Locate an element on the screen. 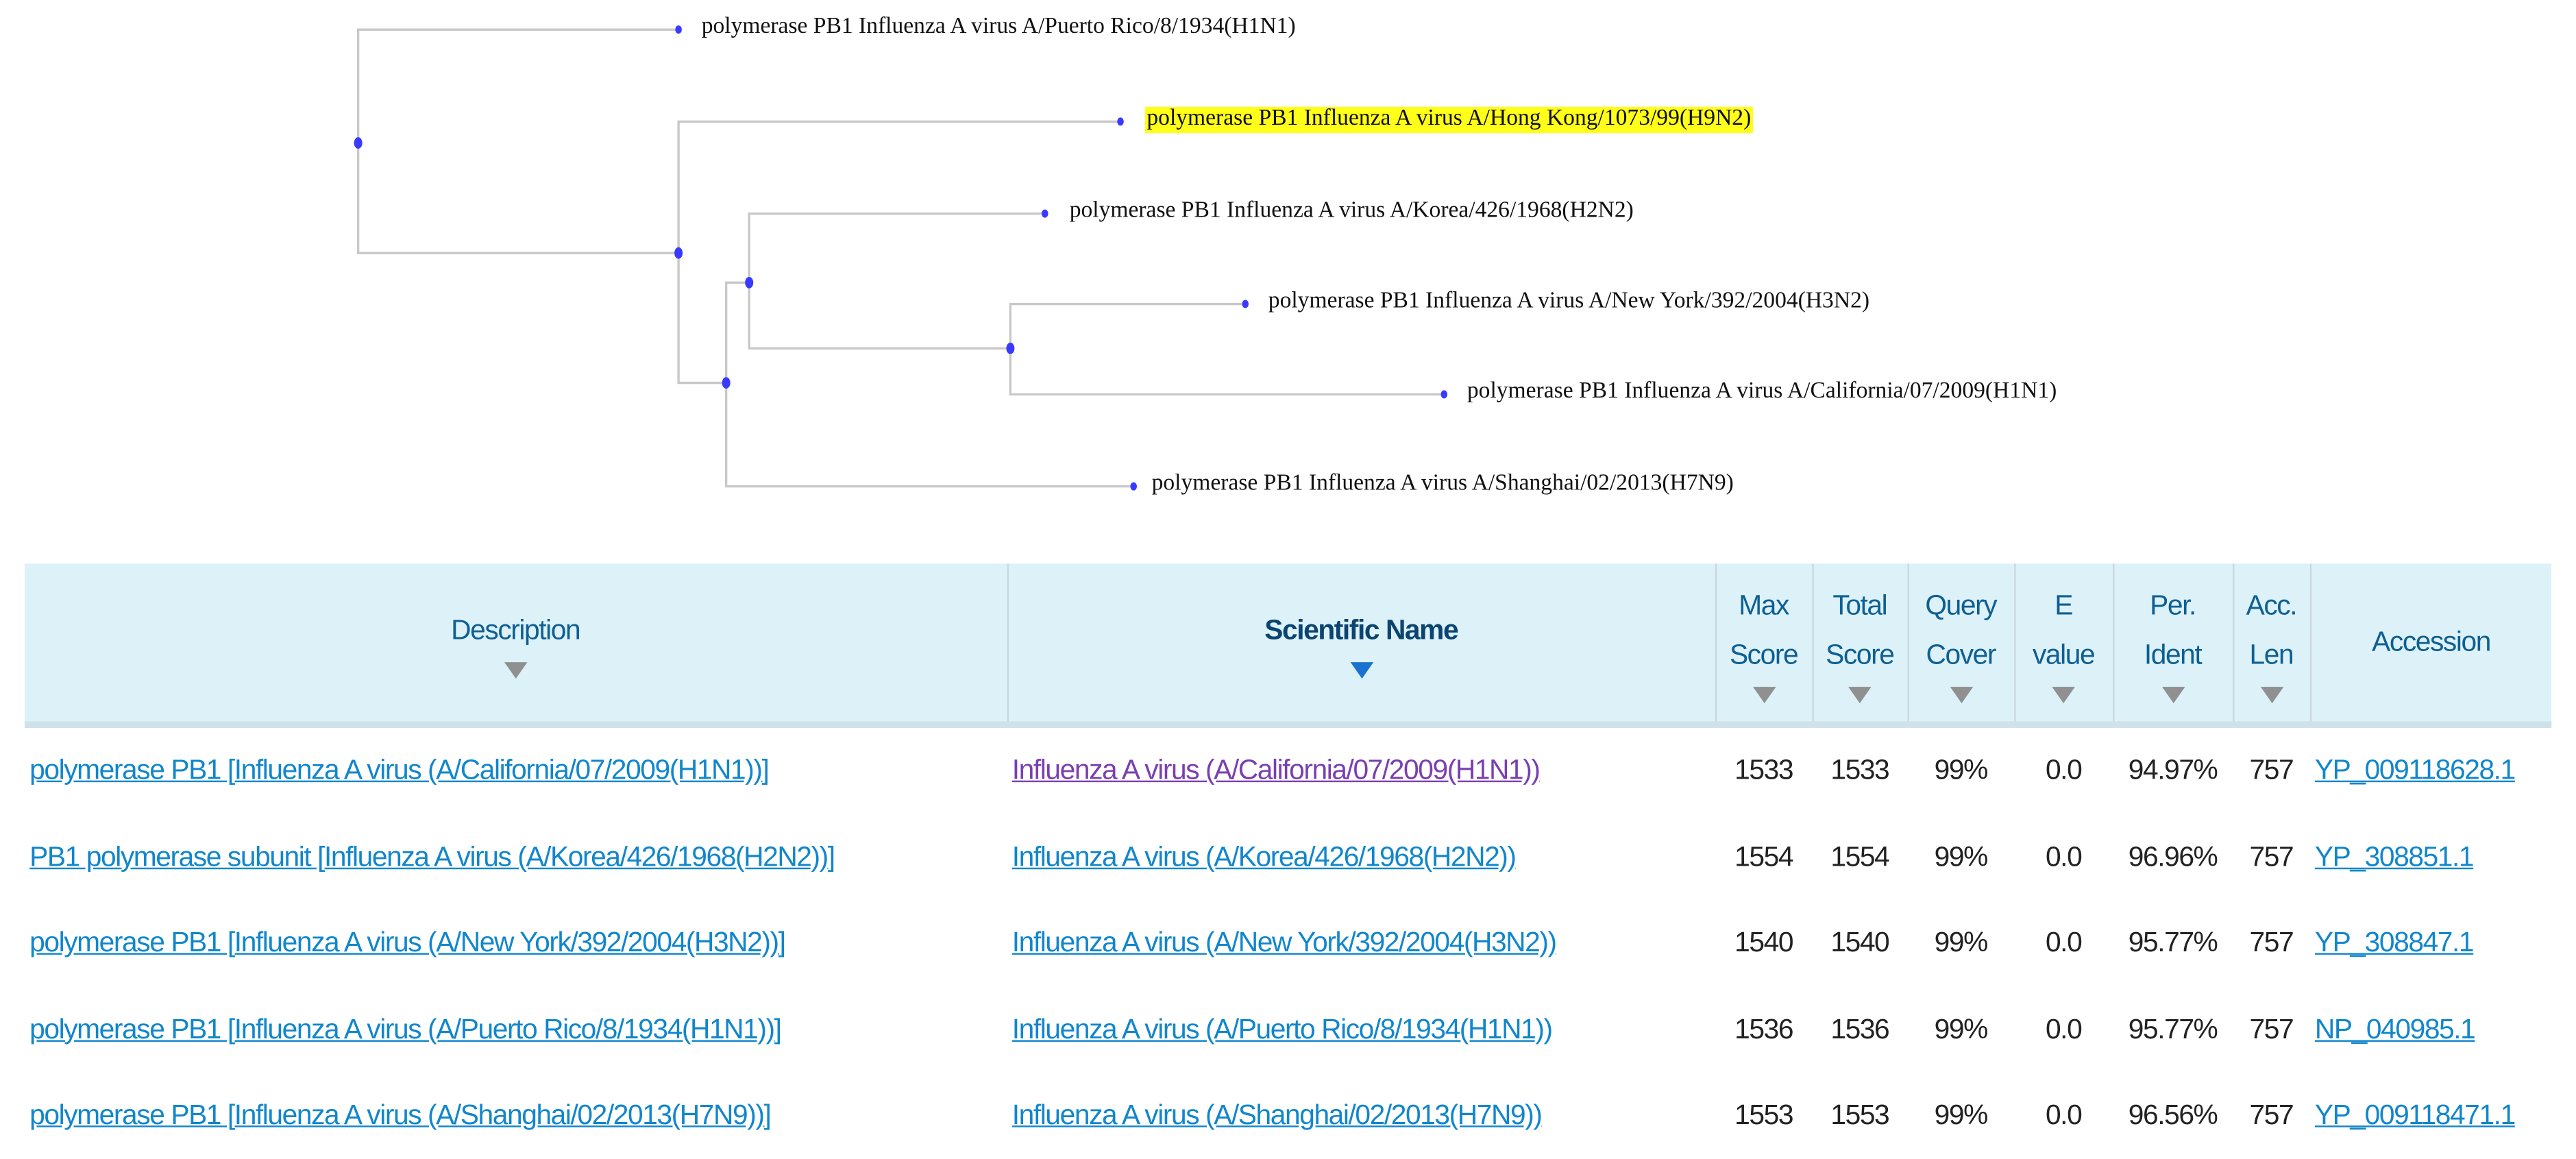  accession-link-cell: YP_009118628.1 is located at coordinates (2431, 769).